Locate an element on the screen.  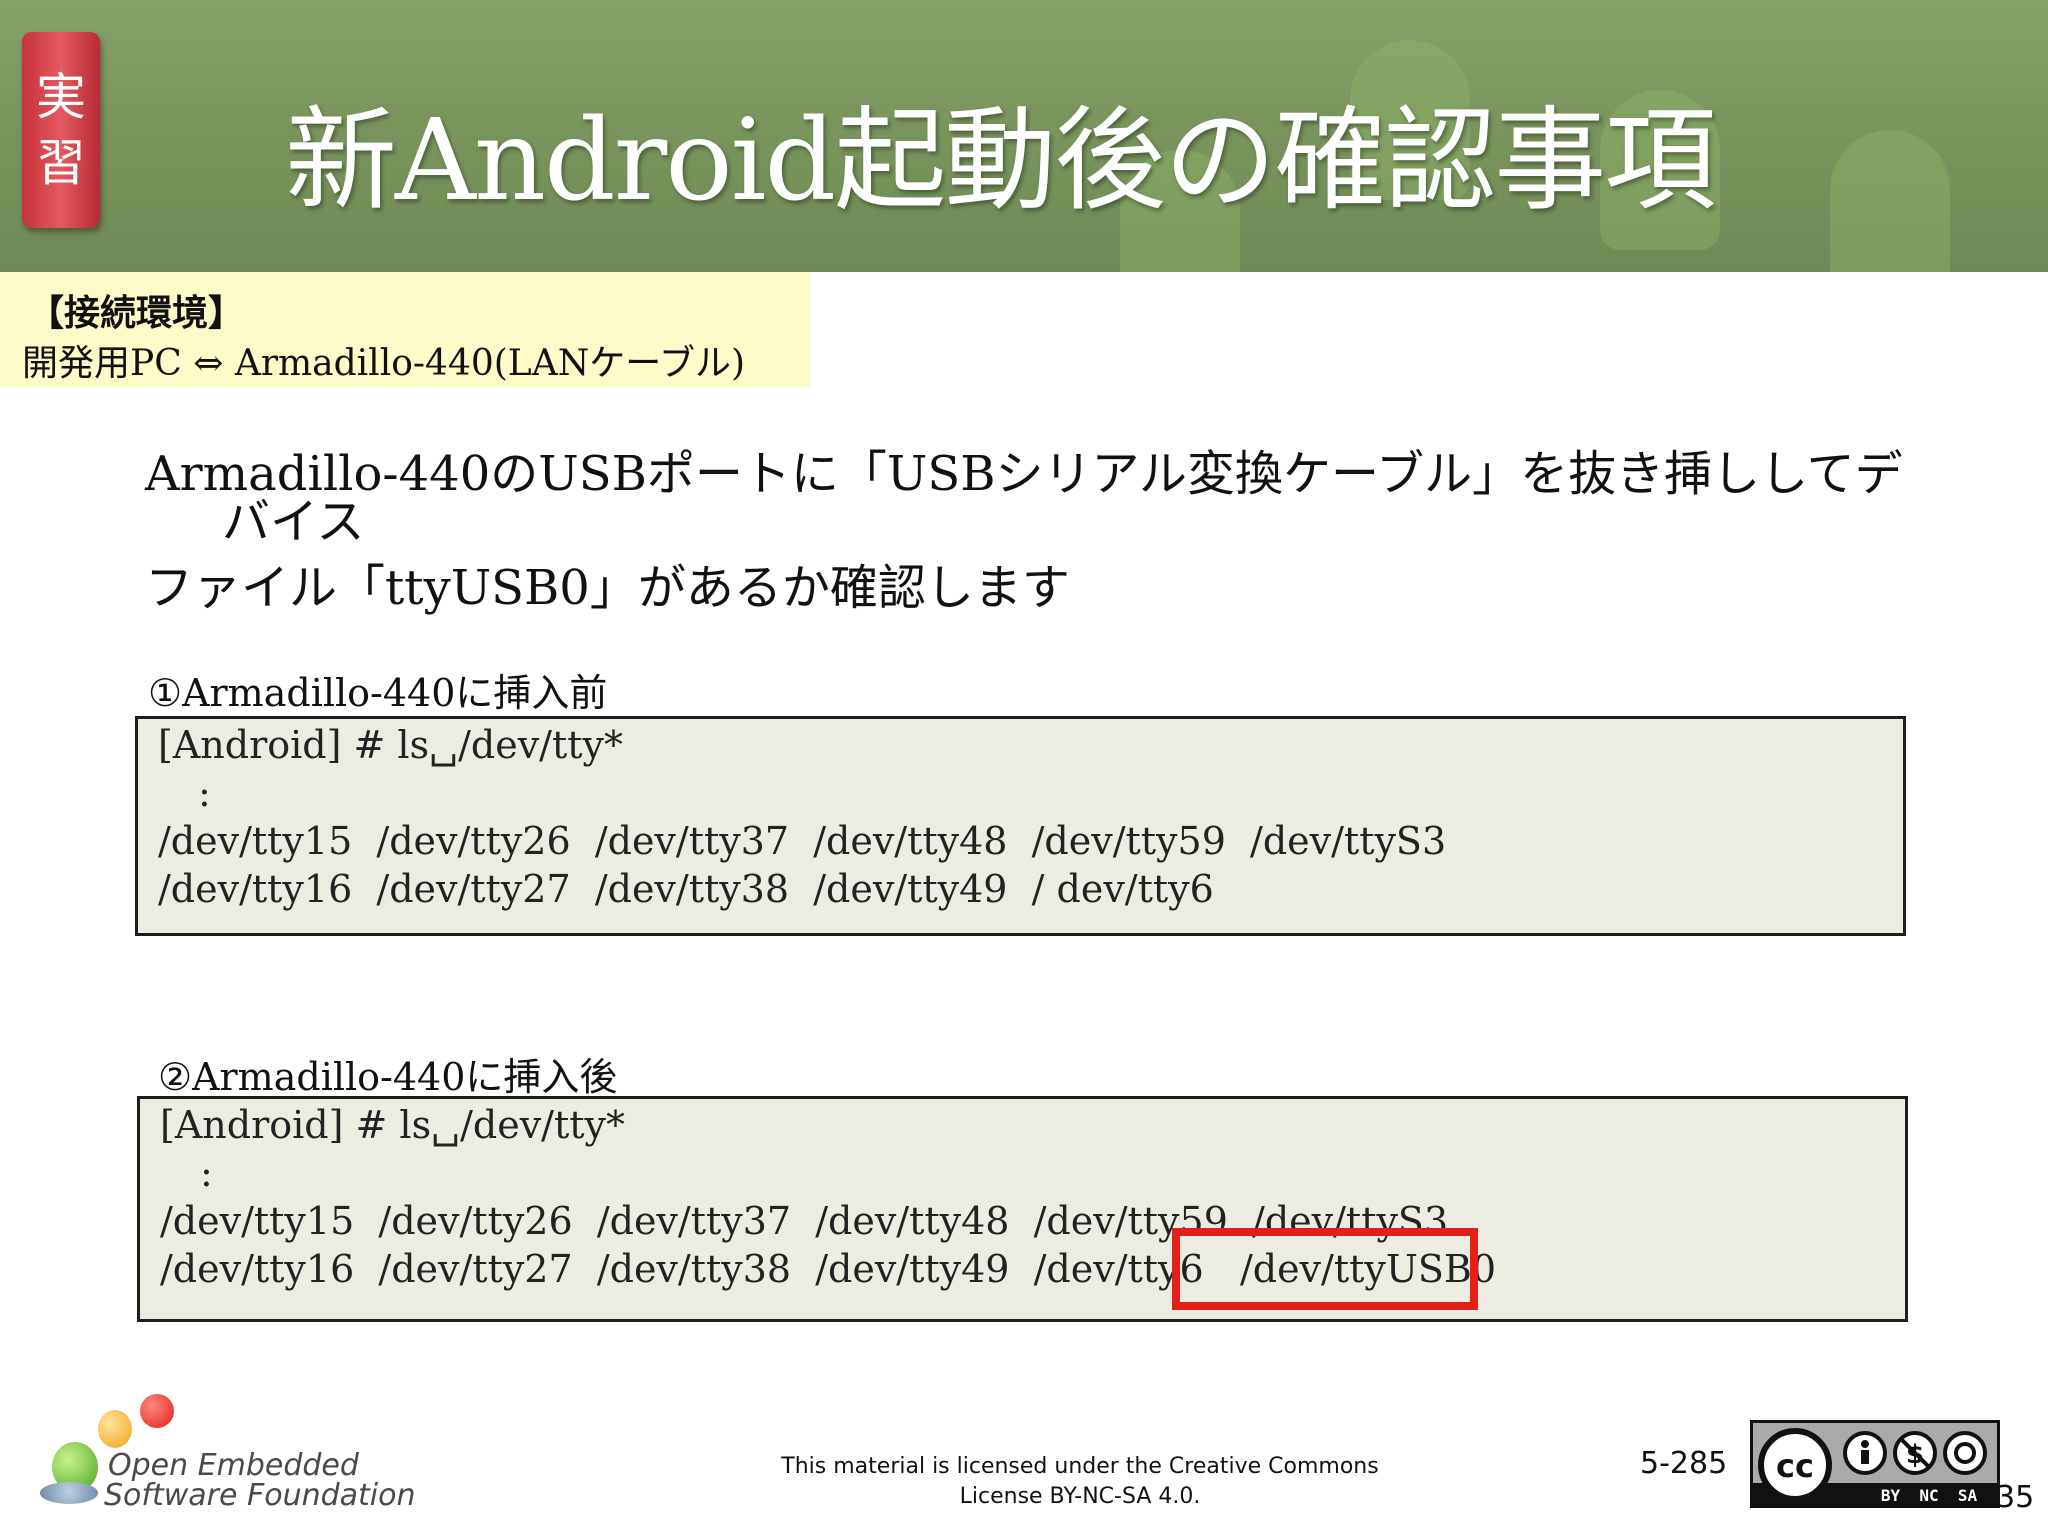
page-number-suffix: 35 is located at coordinates (2015, 1497).